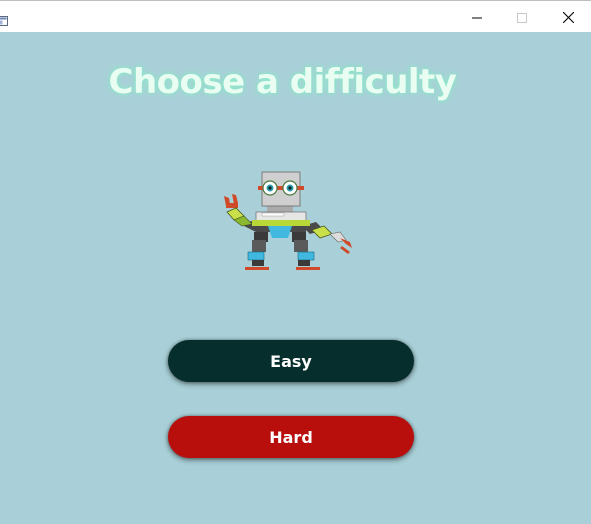 Image resolution: width=591 pixels, height=524 pixels. I want to click on page-title: Choose a difficulty, so click(282, 82).